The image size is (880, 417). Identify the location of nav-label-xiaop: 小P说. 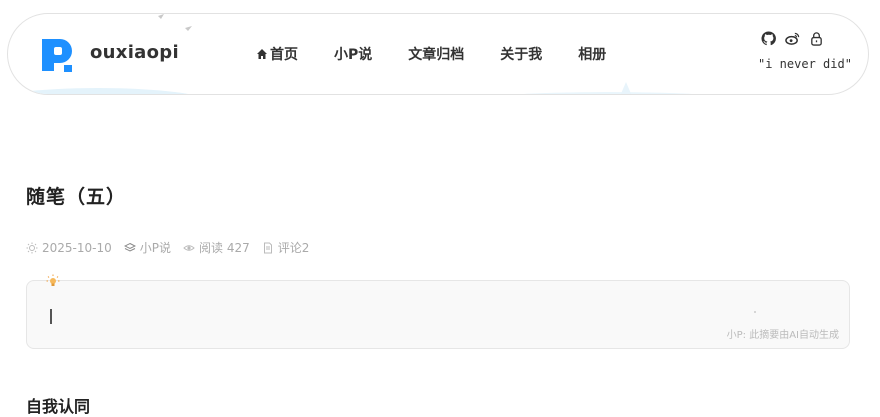
(353, 55).